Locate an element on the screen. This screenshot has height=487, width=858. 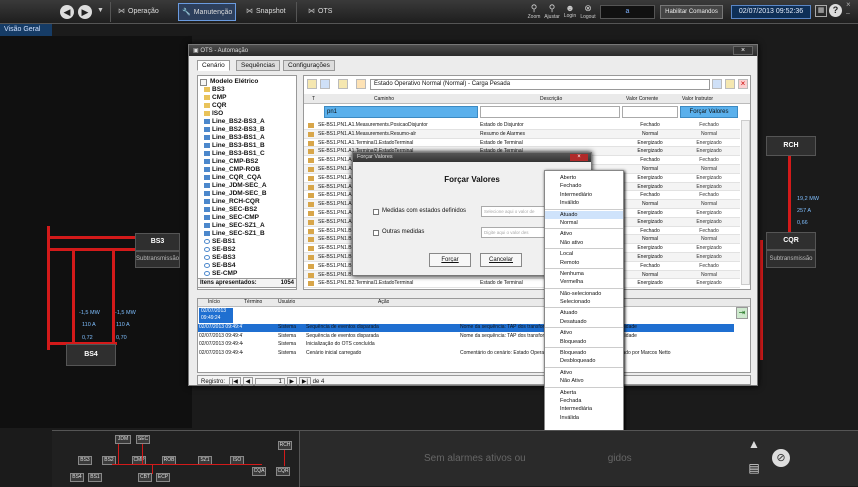
forcar-valores-button: Forçar Valores is located at coordinates (709, 112).